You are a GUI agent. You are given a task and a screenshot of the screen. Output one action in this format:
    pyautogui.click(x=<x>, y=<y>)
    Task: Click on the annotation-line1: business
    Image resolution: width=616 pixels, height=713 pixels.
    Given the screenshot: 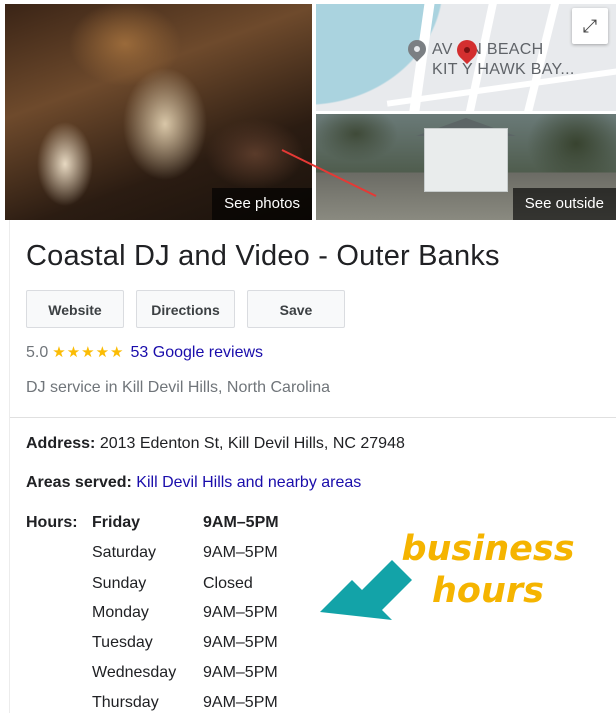 What is the action you would take?
    pyautogui.click(x=488, y=549)
    